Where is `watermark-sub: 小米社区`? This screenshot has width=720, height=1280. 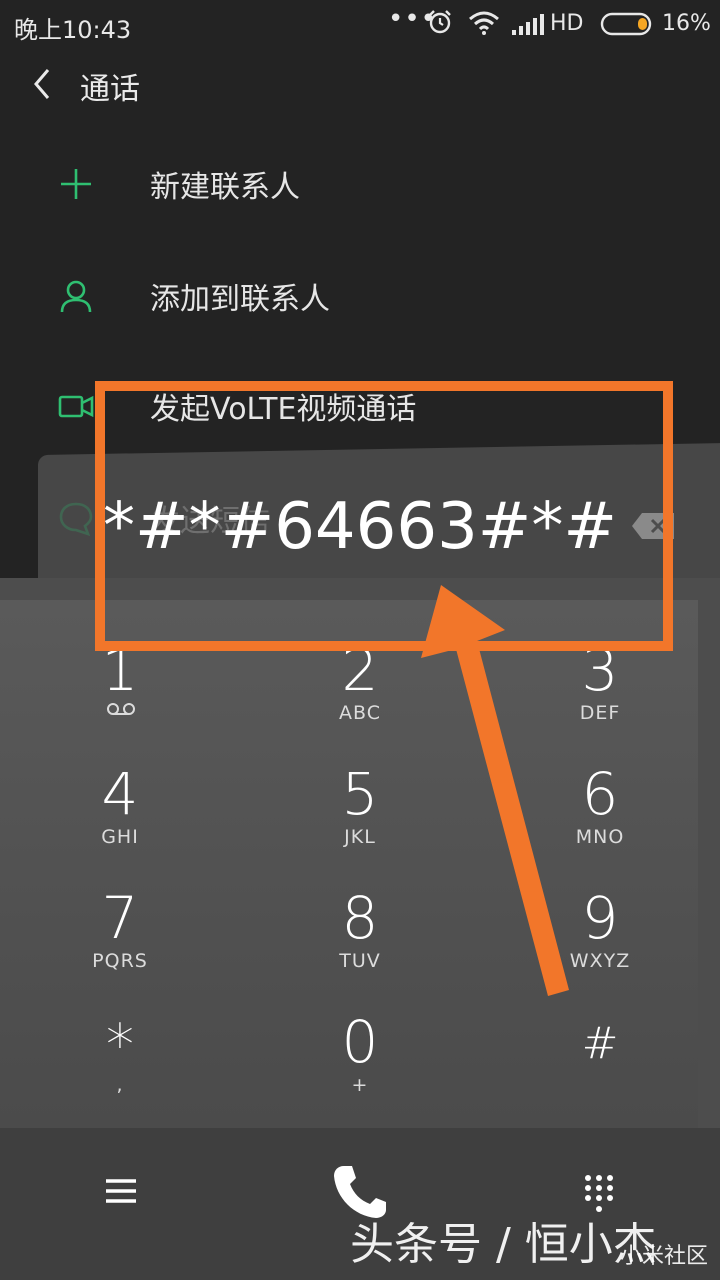 watermark-sub: 小米社区 is located at coordinates (664, 1256).